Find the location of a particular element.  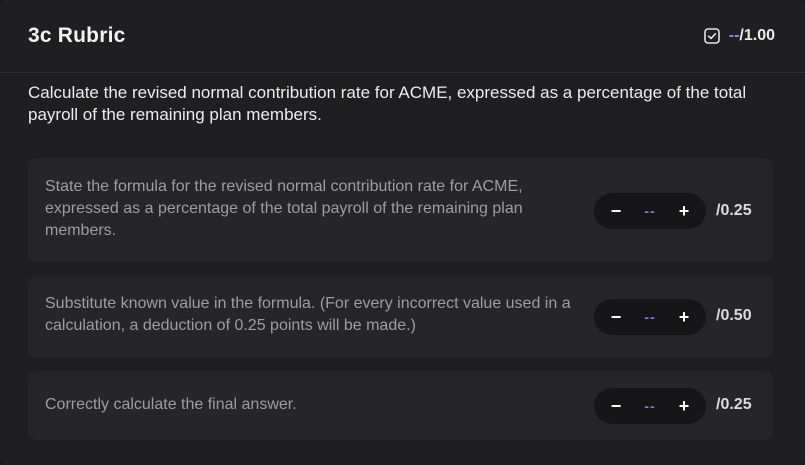

rubric-header: 3c Rubric --/1.00 is located at coordinates (401, 36).